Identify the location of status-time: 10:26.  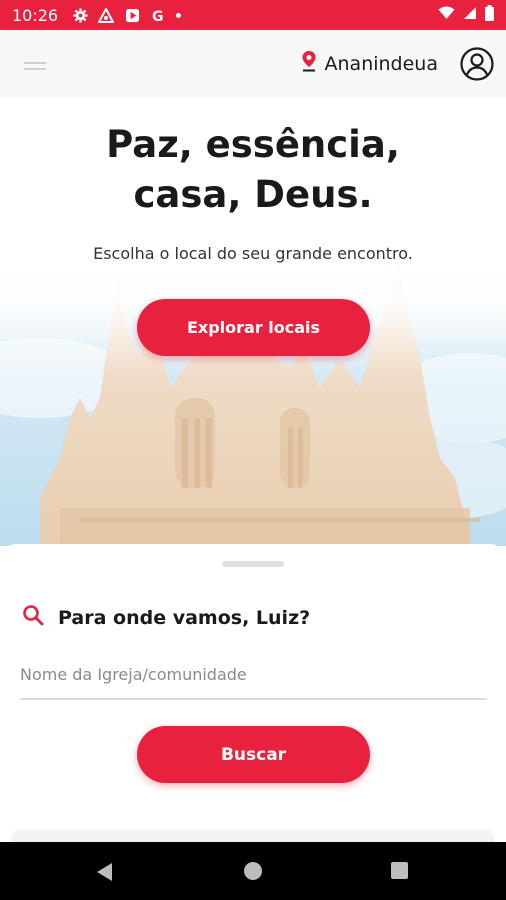
(35, 15).